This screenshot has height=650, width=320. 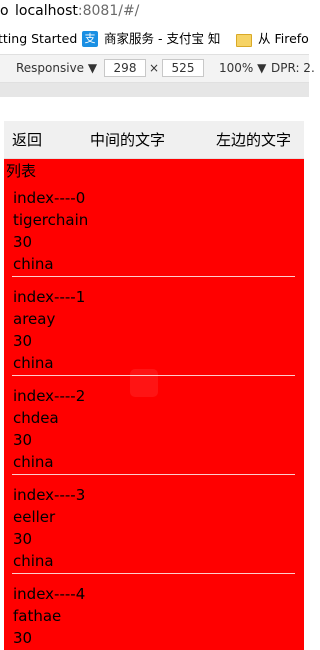 What do you see at coordinates (49, 396) in the screenshot?
I see `item-index: index----2` at bounding box center [49, 396].